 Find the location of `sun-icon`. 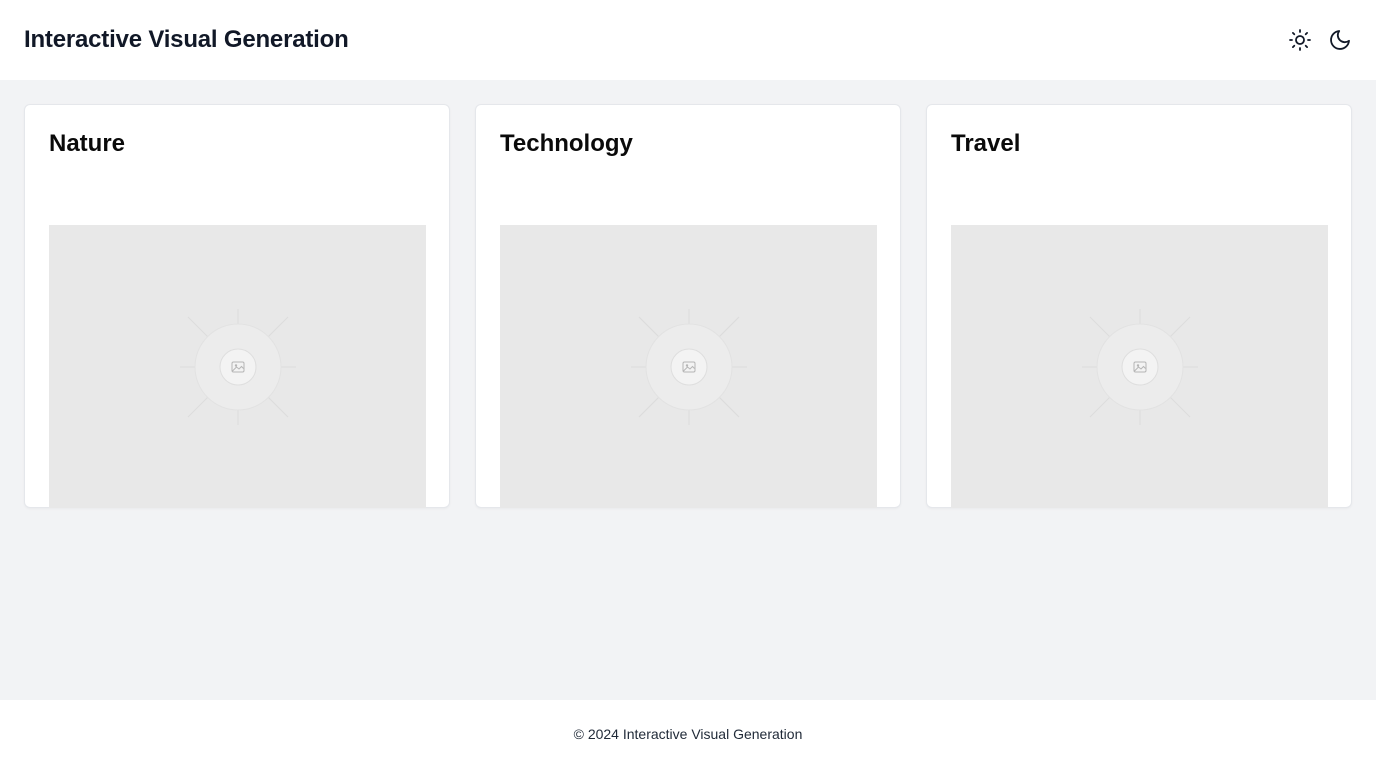

sun-icon is located at coordinates (1300, 40).